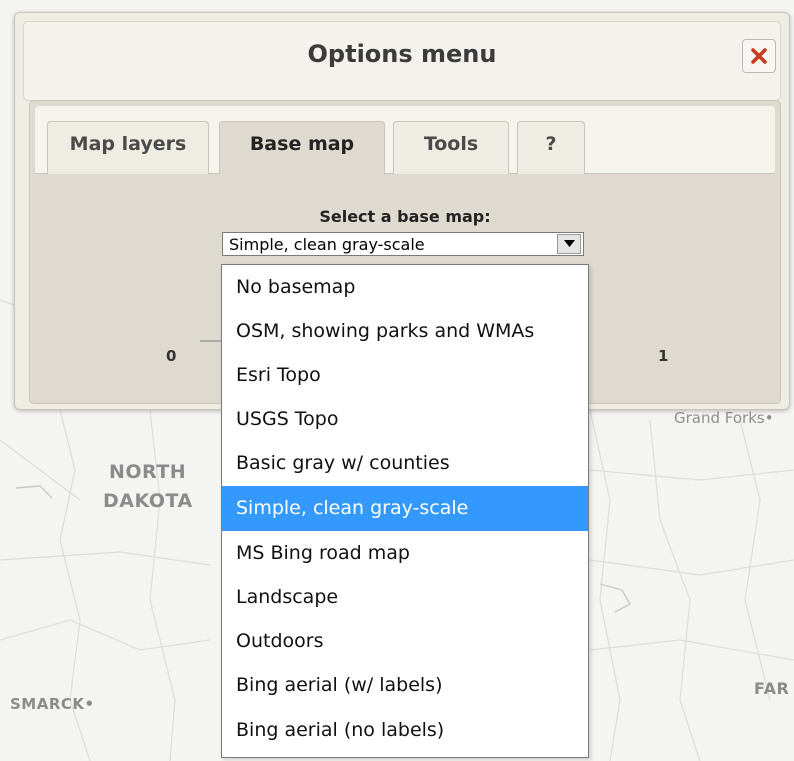 The width and height of the screenshot is (794, 761). Describe the element at coordinates (451, 147) in the screenshot. I see `tab-tools: Tools` at that location.